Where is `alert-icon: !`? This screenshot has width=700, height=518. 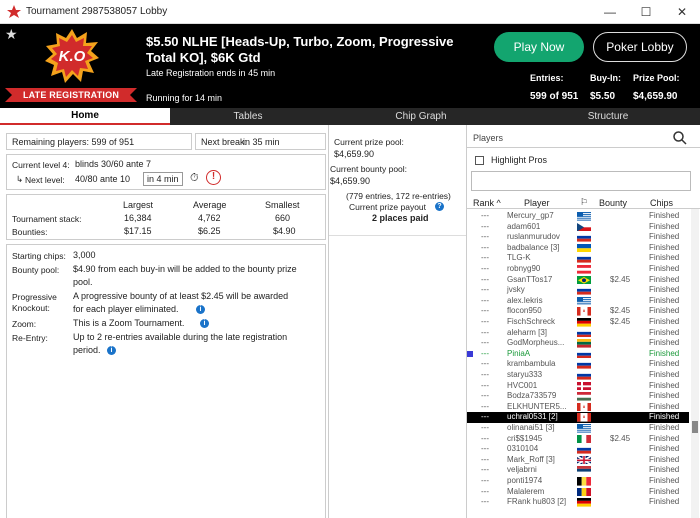 alert-icon: ! is located at coordinates (213, 177).